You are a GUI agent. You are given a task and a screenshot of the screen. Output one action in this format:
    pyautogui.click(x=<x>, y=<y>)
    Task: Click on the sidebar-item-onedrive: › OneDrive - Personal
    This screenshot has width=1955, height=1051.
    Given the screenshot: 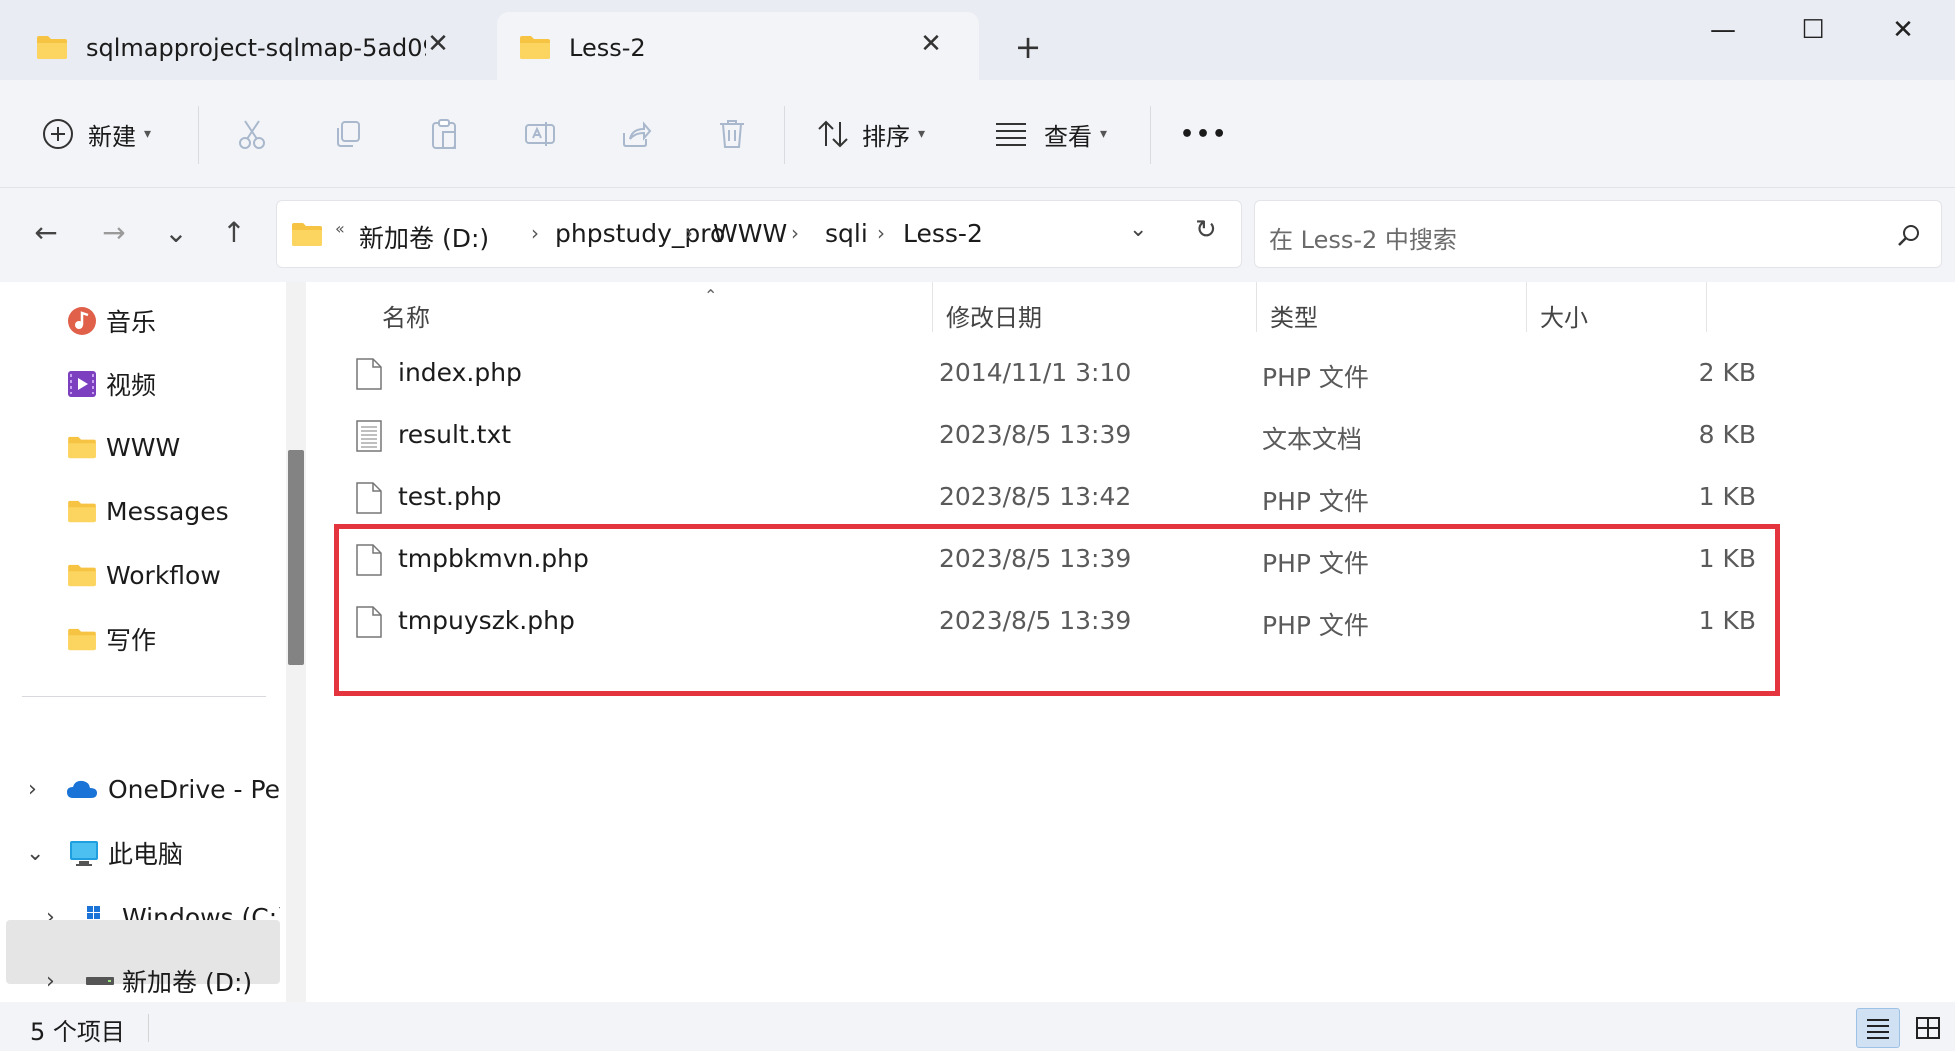 What is the action you would take?
    pyautogui.click(x=151, y=789)
    